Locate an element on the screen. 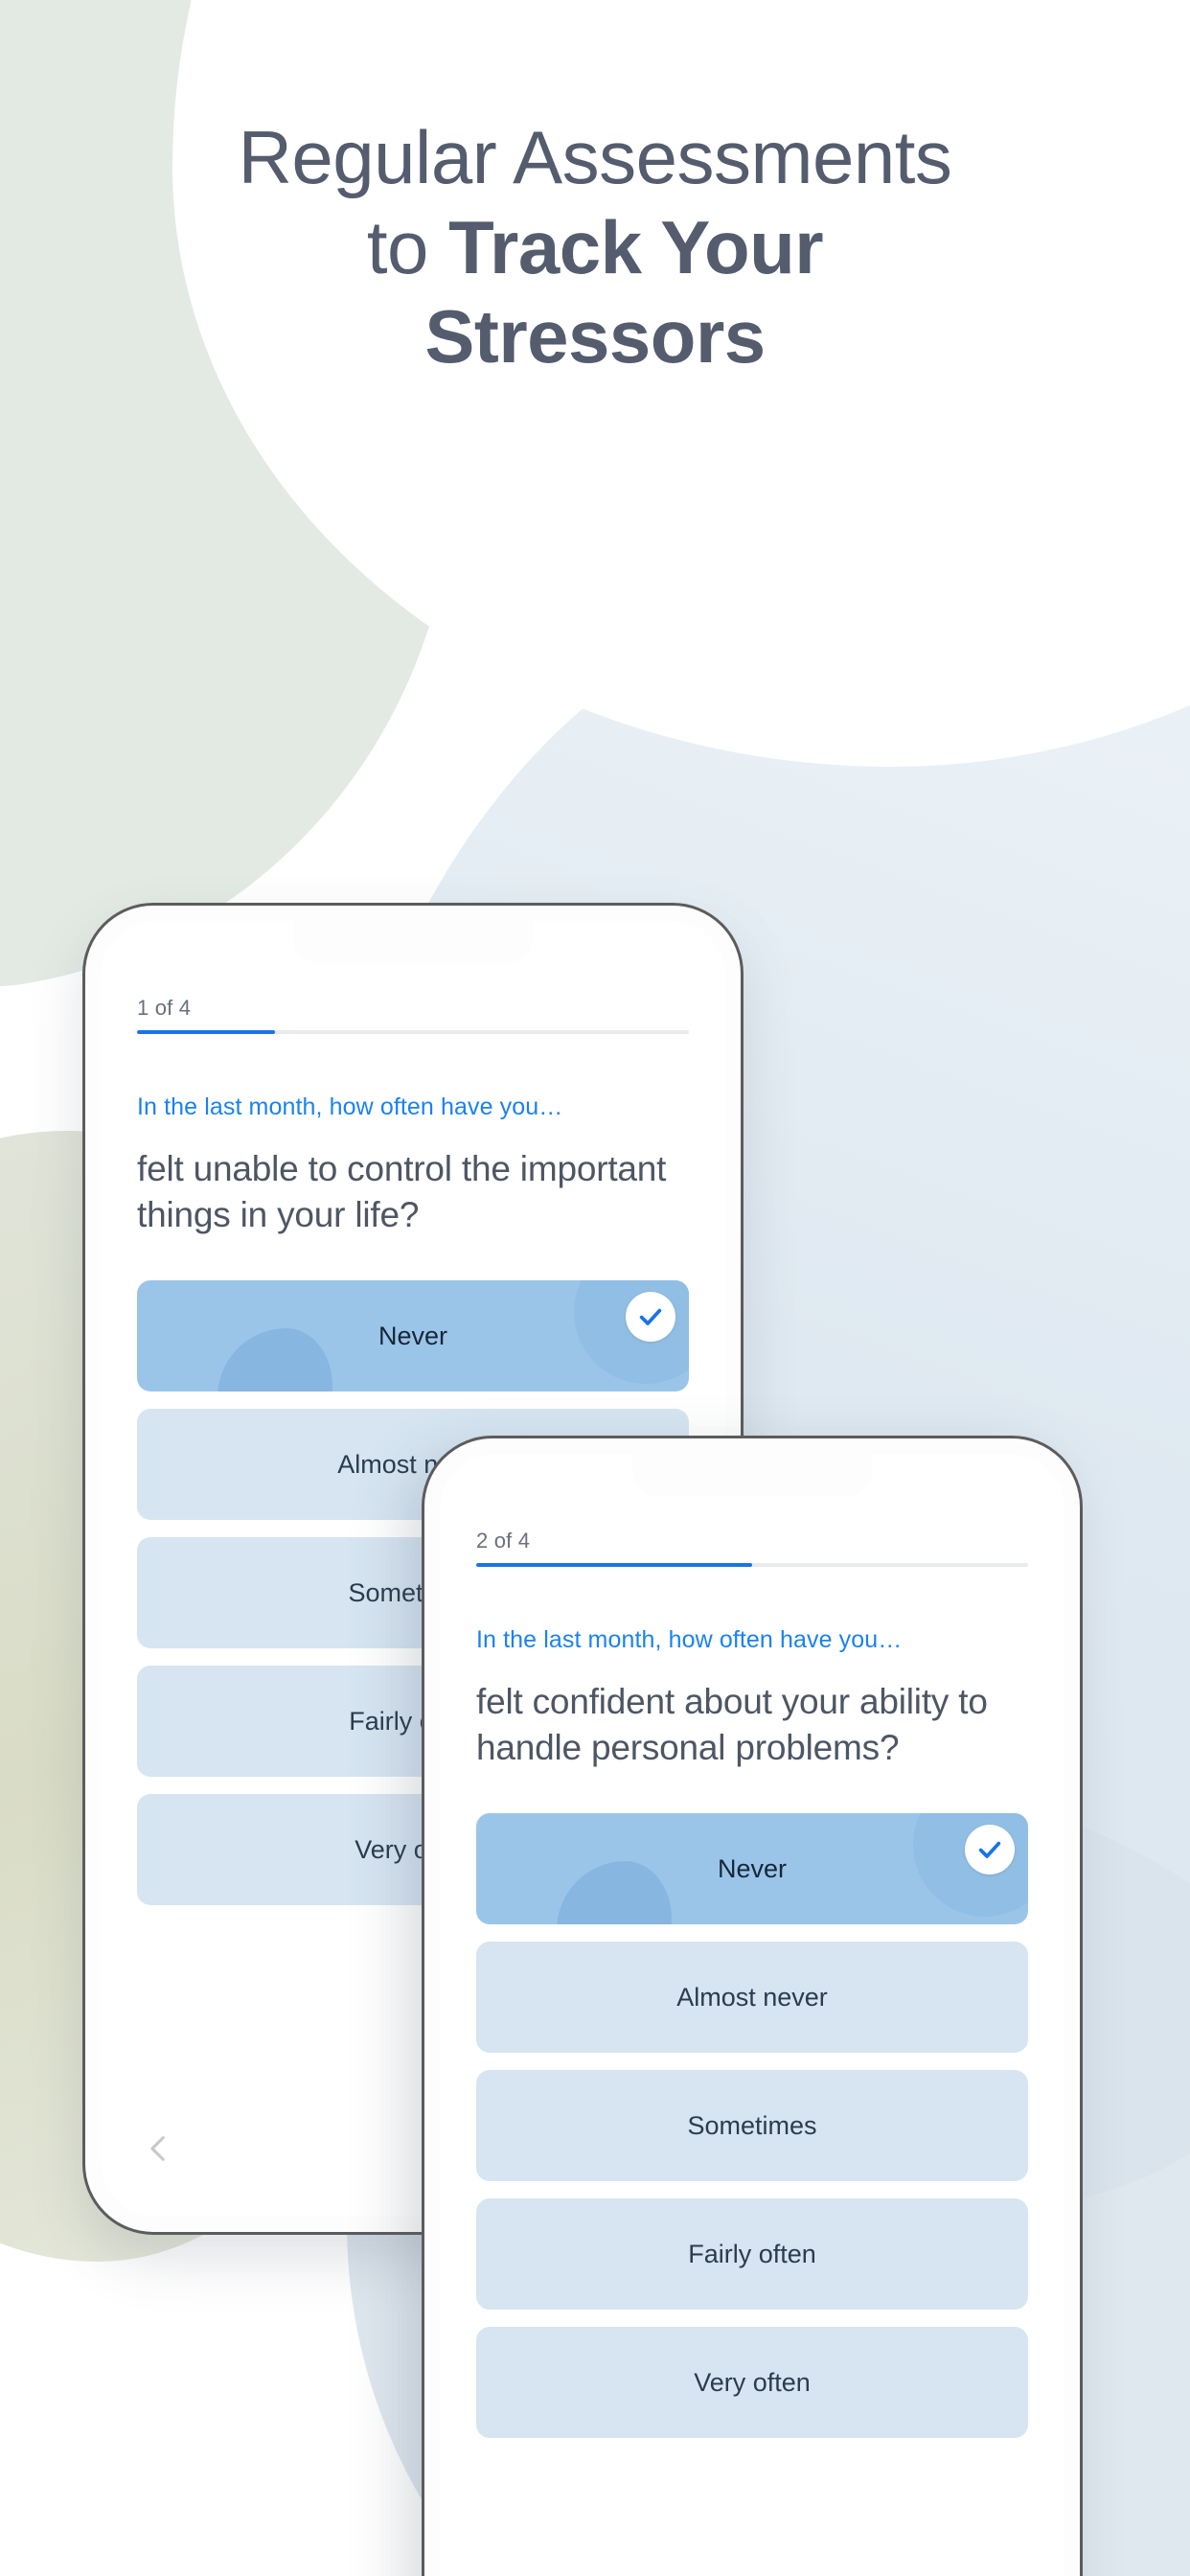 The height and width of the screenshot is (2576, 1190). progress-label: 1 of 4 is located at coordinates (164, 1008).